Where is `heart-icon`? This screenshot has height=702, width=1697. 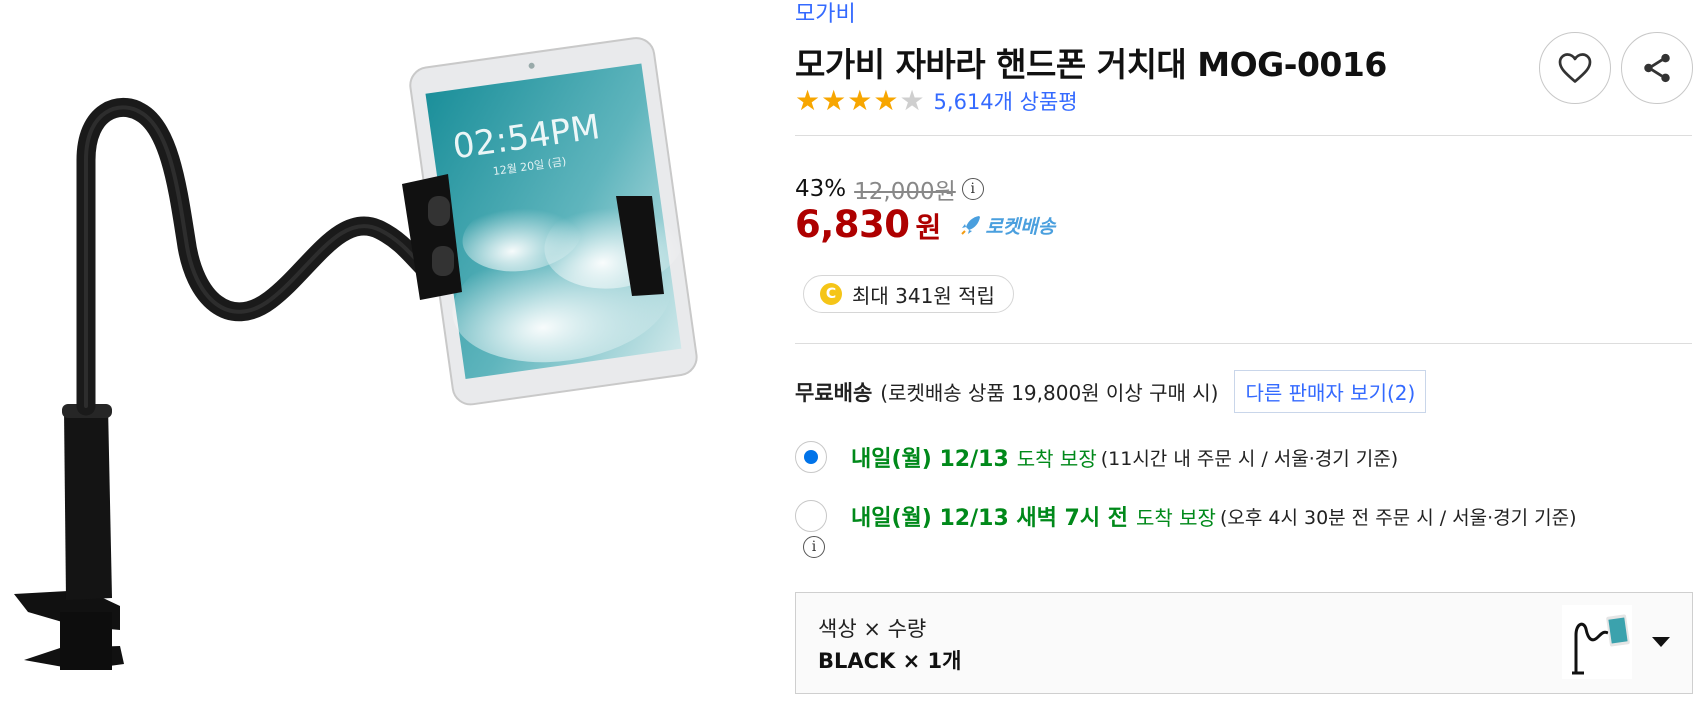 heart-icon is located at coordinates (1575, 68).